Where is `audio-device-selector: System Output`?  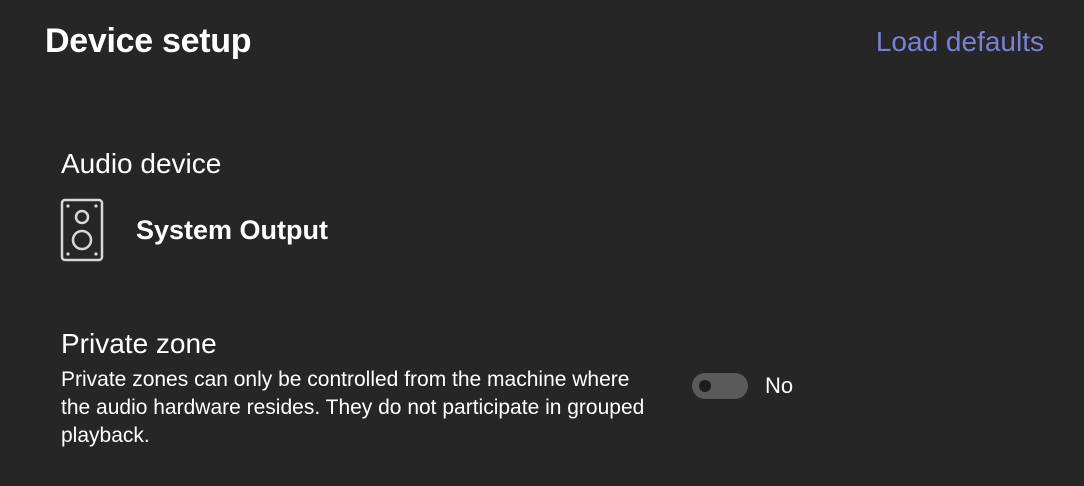
audio-device-selector: System Output is located at coordinates (193, 230).